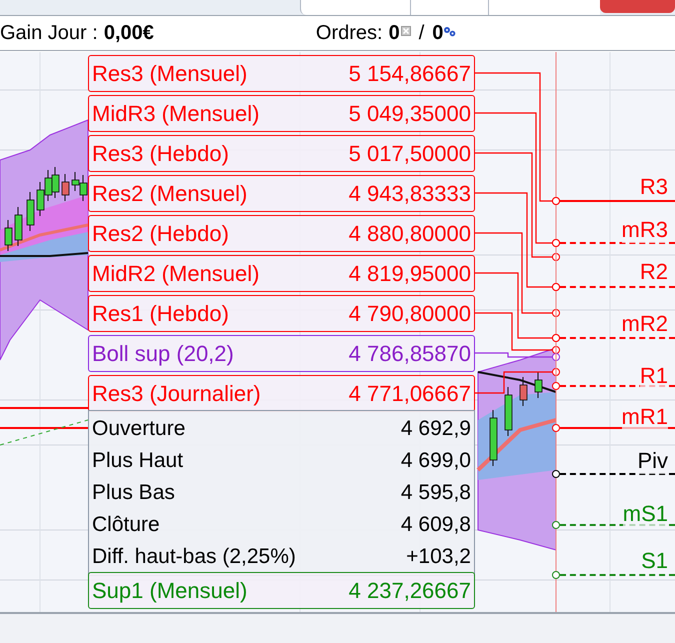 This screenshot has height=643, width=675. I want to click on level-value: 4 819,95000, so click(409, 274).